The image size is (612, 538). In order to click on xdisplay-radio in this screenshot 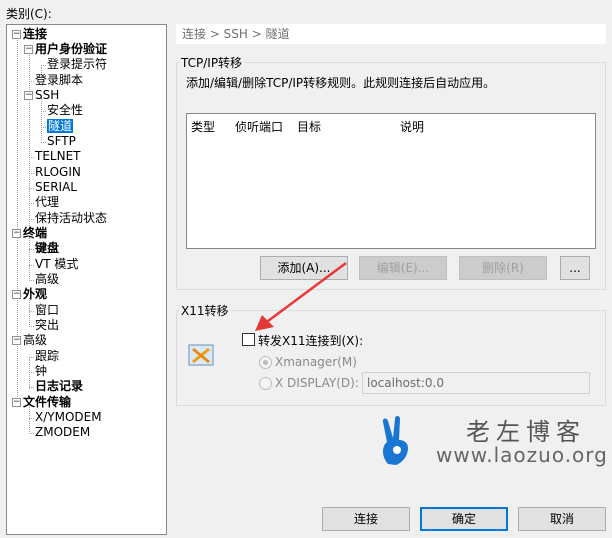, I will do `click(265, 383)`.